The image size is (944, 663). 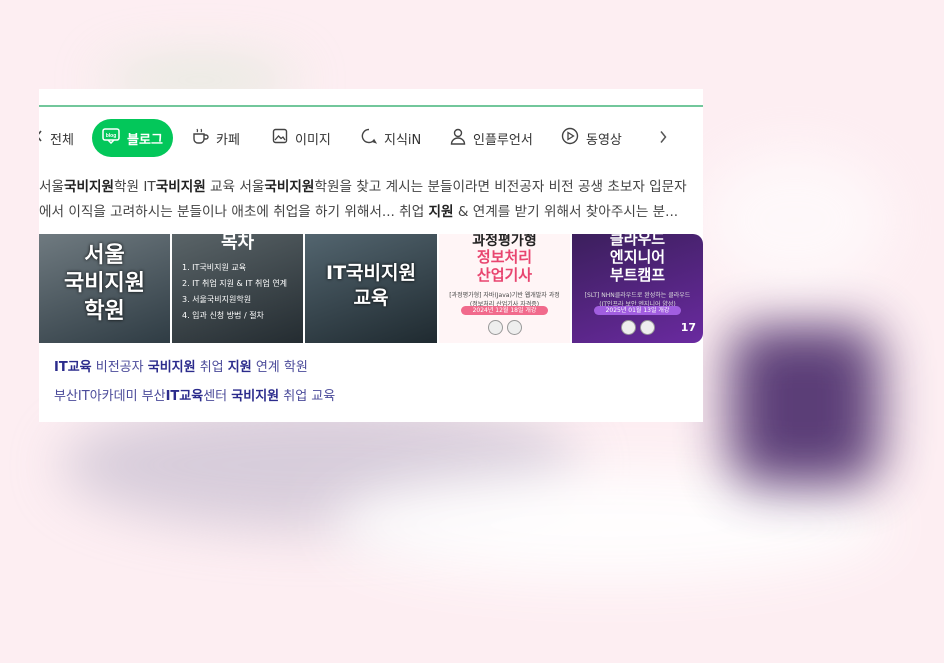 What do you see at coordinates (62, 140) in the screenshot?
I see `tab-all-label: 전체` at bounding box center [62, 140].